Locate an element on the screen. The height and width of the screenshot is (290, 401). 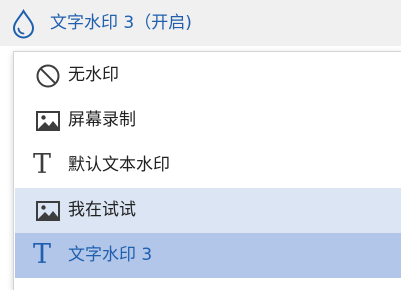
menu-item-no-watermark: 无水印 is located at coordinates (208, 75).